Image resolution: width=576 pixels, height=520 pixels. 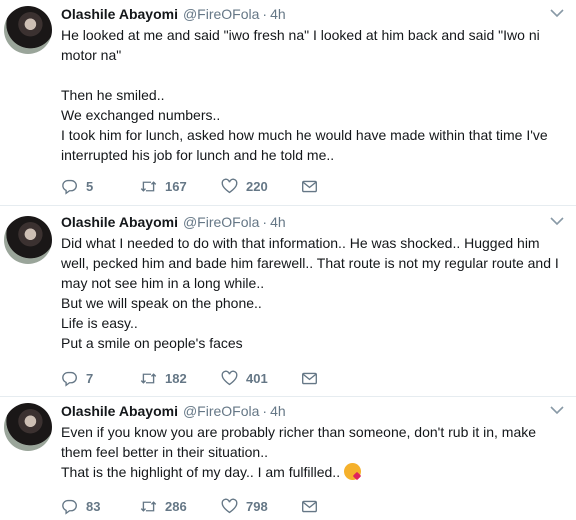 I want to click on like-button: 798, so click(x=261, y=506).